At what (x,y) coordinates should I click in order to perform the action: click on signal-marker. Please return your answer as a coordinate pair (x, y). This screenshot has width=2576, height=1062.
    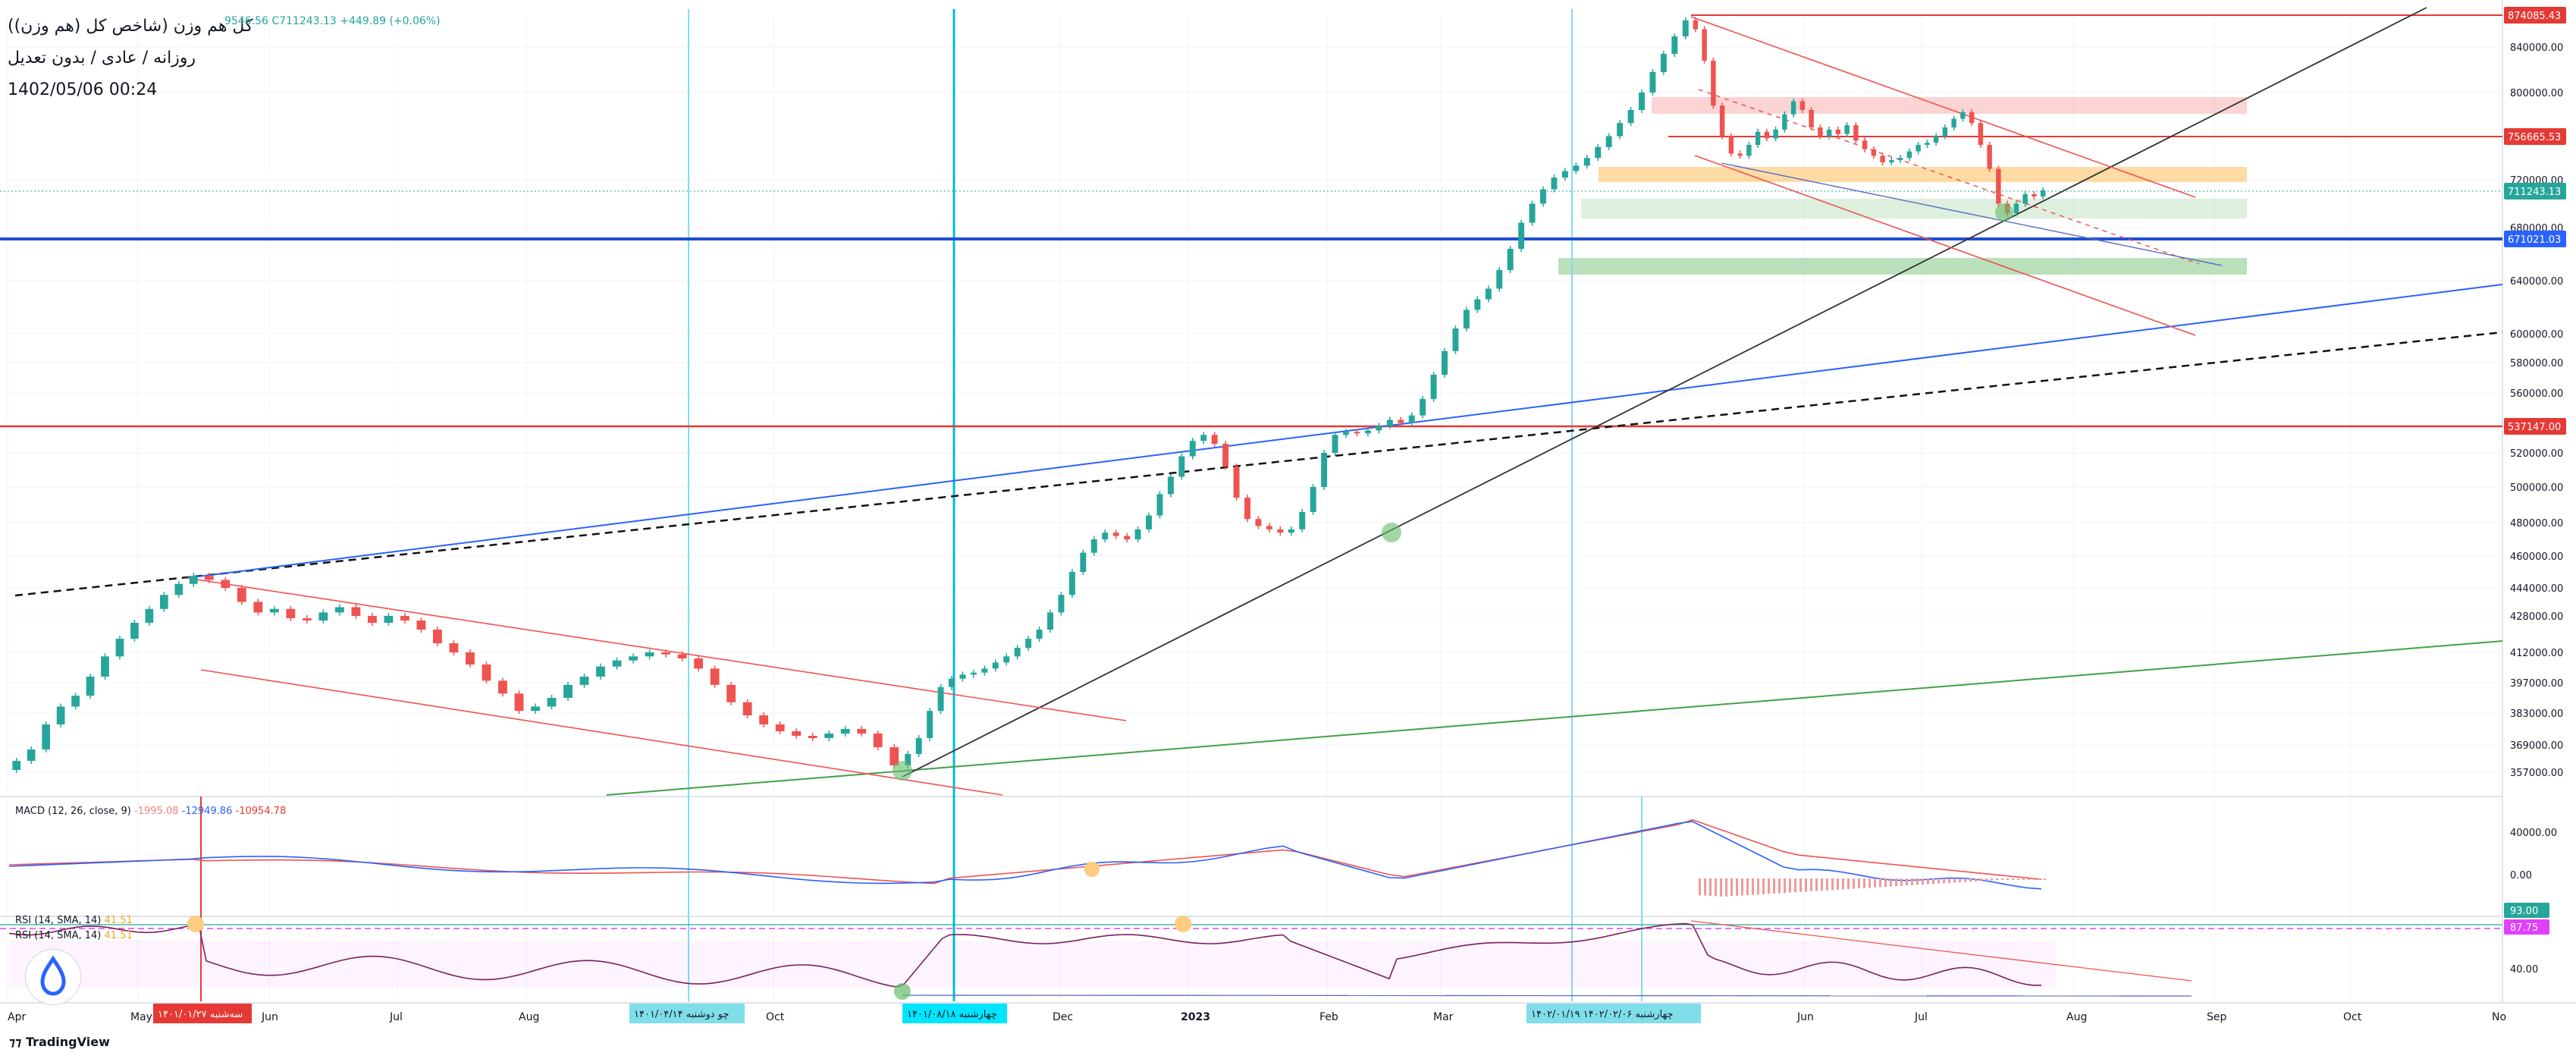
    Looking at the image, I should click on (2004, 212).